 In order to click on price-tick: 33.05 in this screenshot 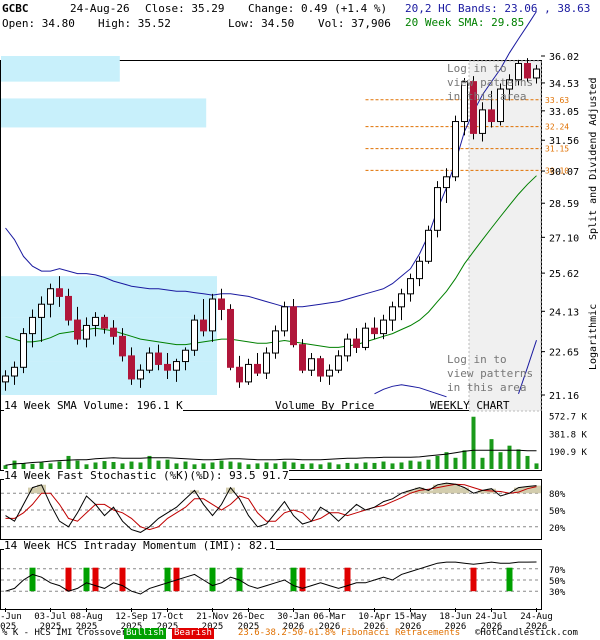, I will do `click(564, 112)`.